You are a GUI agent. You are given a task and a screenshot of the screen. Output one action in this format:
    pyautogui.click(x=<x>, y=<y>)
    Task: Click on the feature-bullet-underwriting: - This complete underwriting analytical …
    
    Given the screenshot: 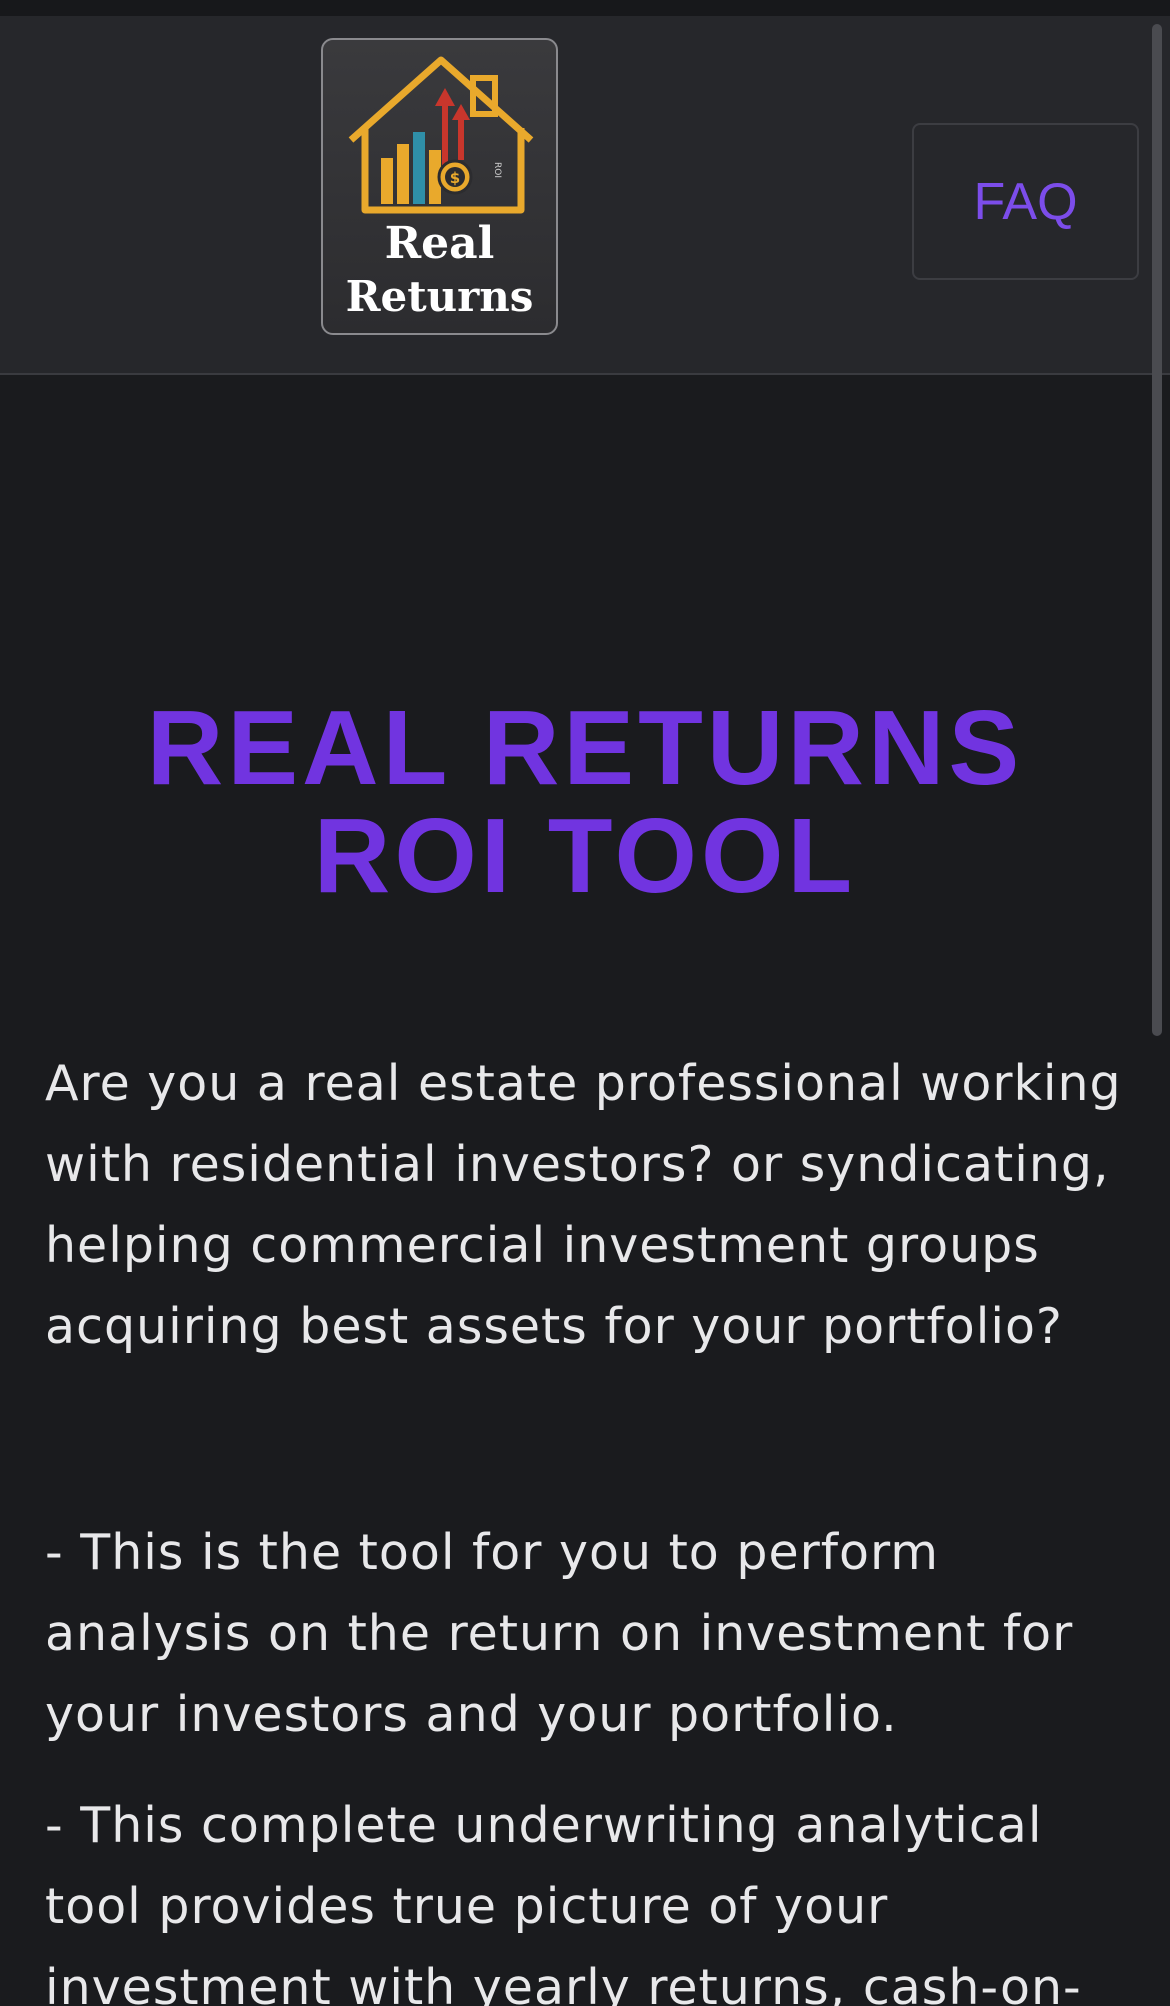 What is the action you would take?
    pyautogui.click(x=563, y=1901)
    